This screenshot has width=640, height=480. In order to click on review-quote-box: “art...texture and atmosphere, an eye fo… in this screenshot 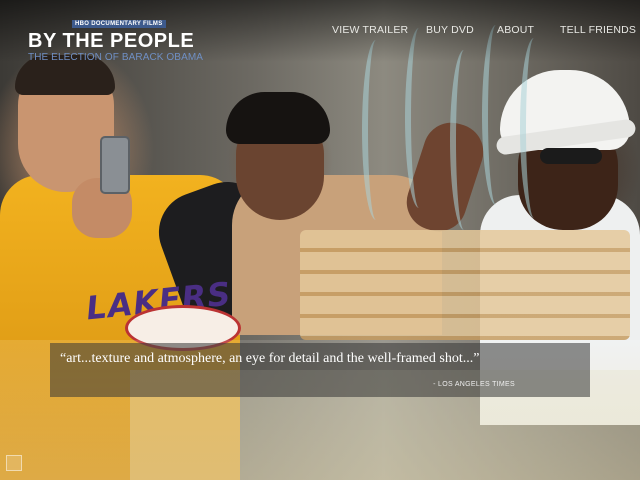, I will do `click(320, 370)`.